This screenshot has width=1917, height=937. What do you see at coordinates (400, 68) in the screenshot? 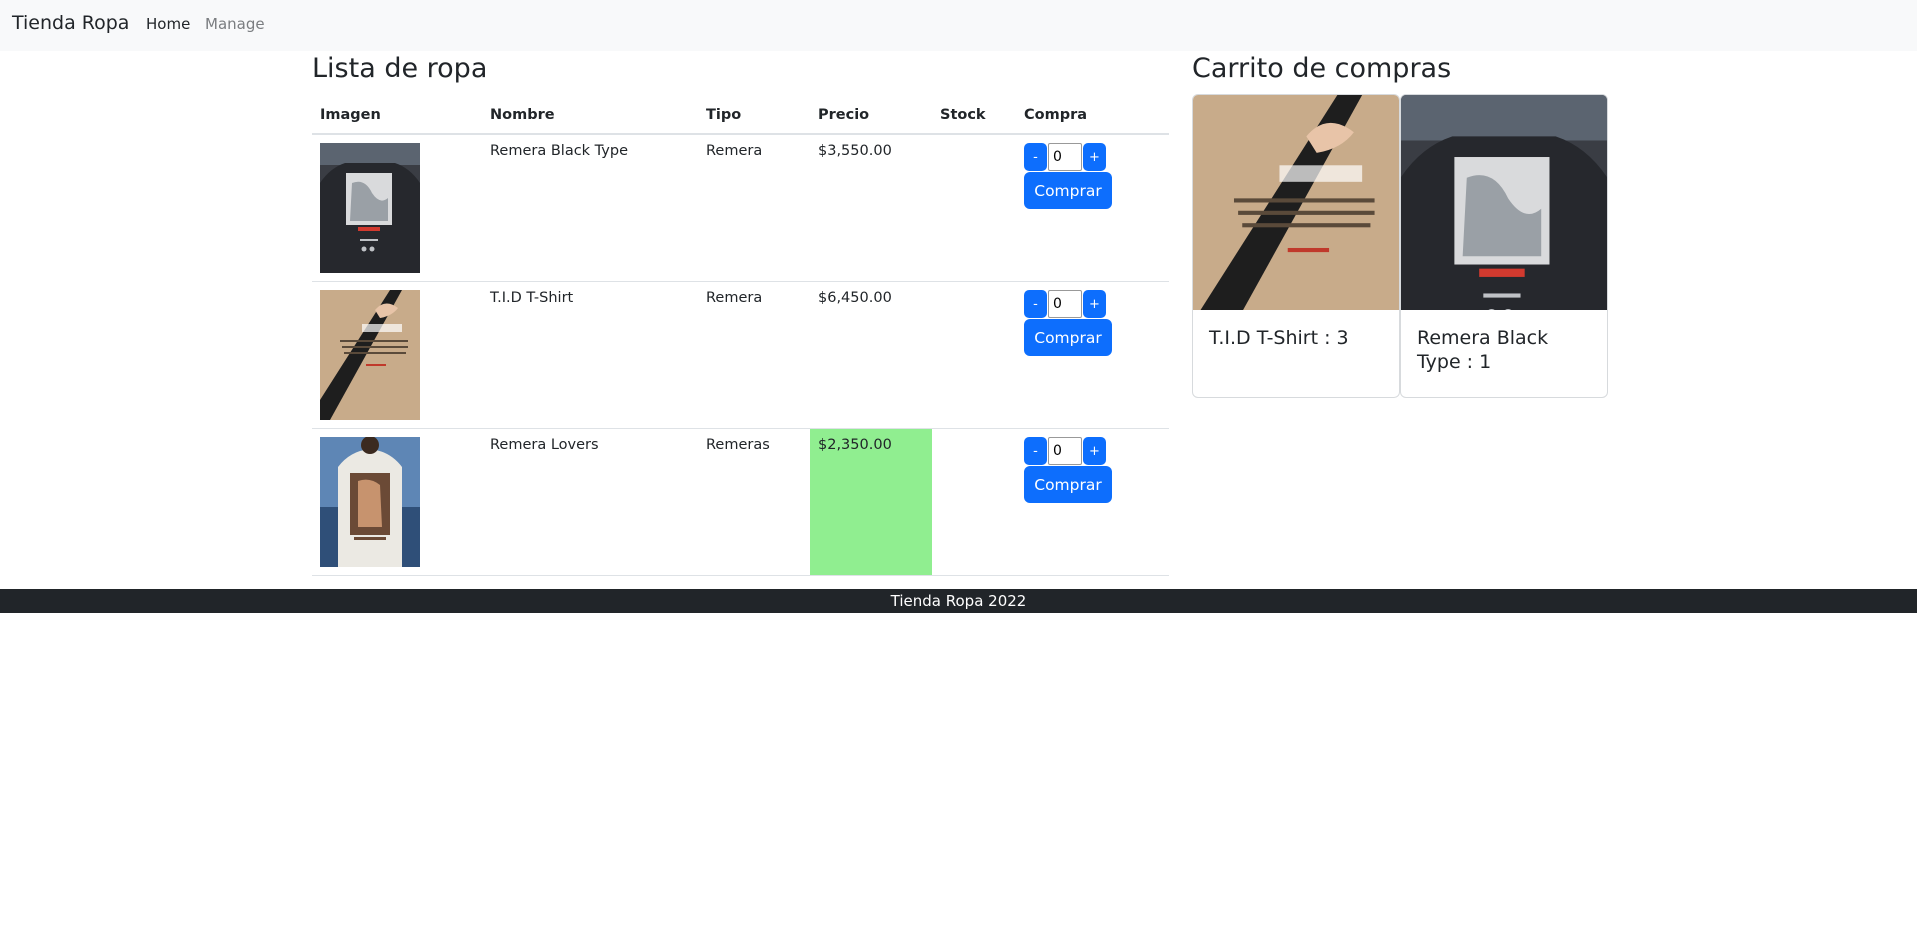
I see `products-title: Lista de ropa` at bounding box center [400, 68].